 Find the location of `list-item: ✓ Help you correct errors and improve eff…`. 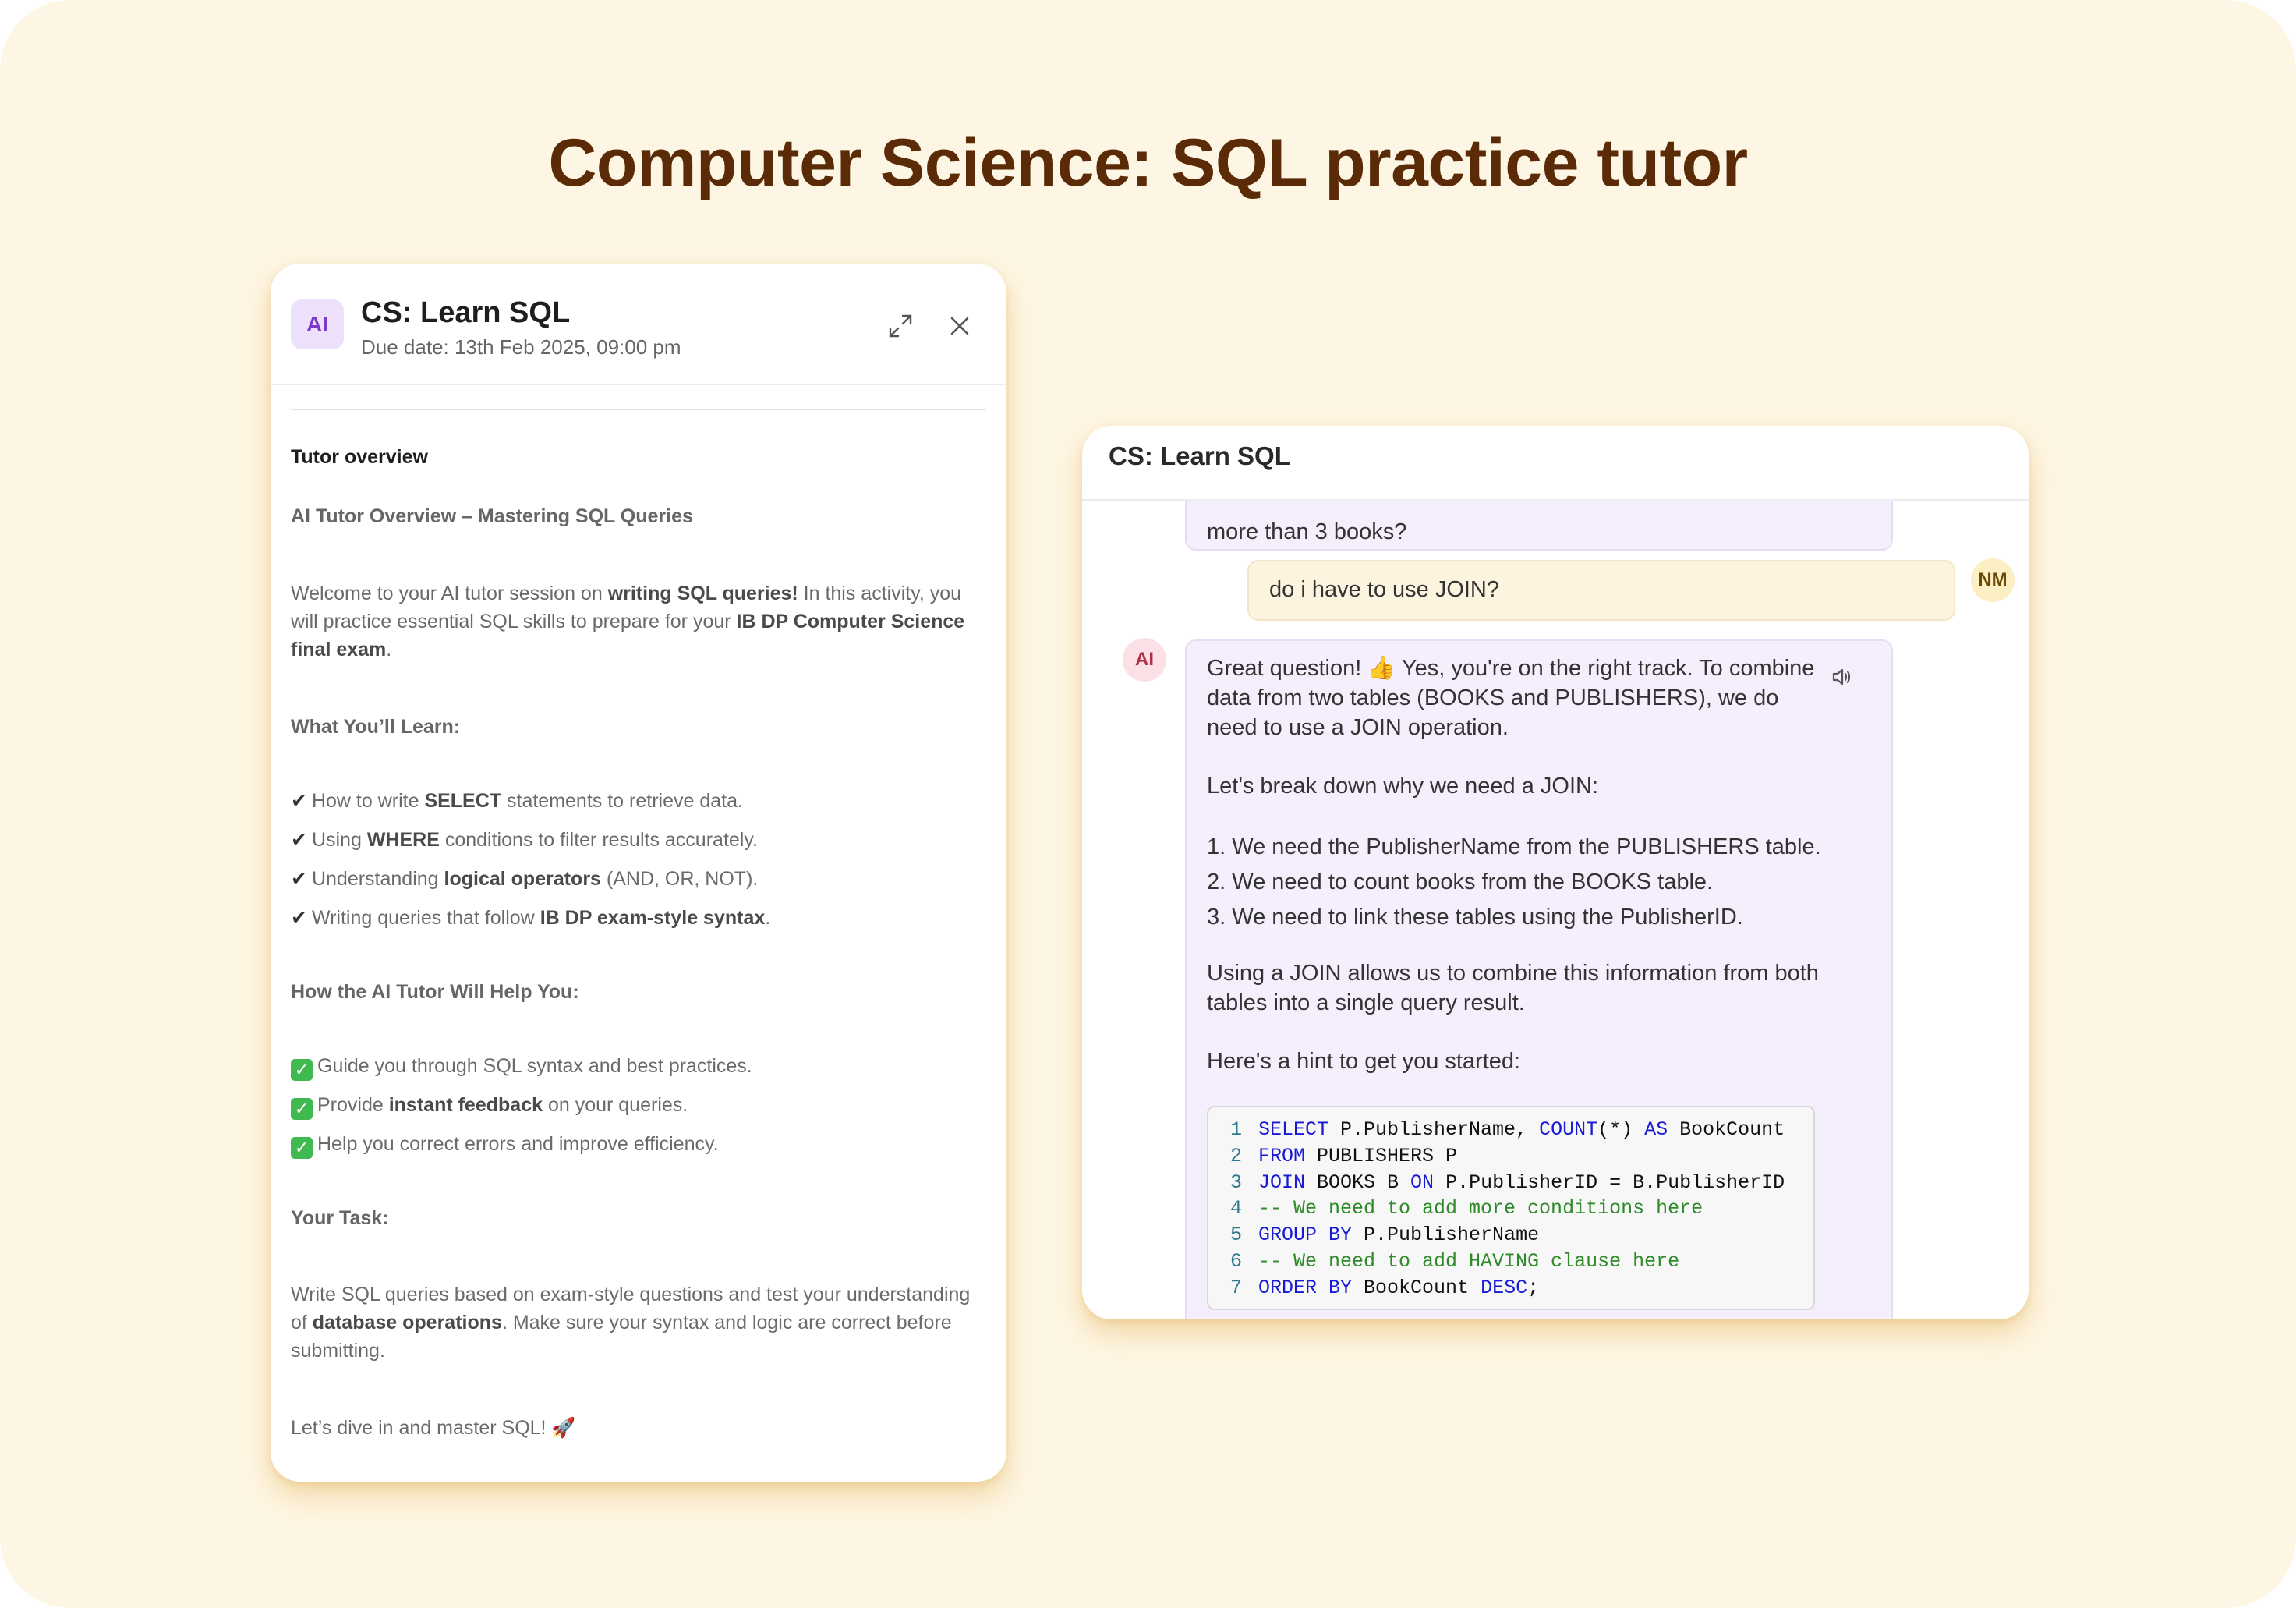

list-item: ✓ Help you correct errors and improve eff… is located at coordinates (634, 1144).